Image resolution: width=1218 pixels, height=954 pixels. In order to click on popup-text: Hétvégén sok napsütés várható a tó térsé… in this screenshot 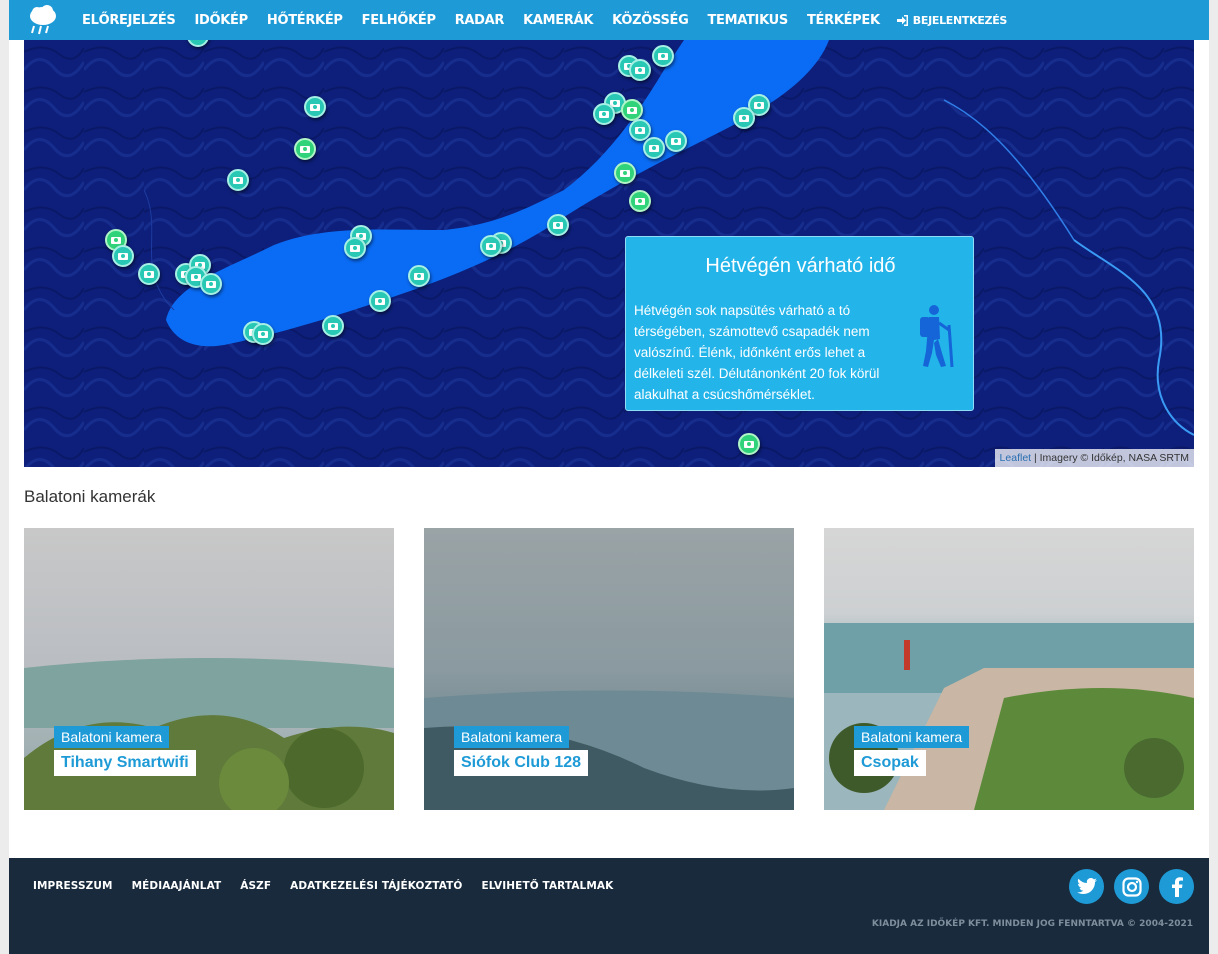, I will do `click(757, 352)`.